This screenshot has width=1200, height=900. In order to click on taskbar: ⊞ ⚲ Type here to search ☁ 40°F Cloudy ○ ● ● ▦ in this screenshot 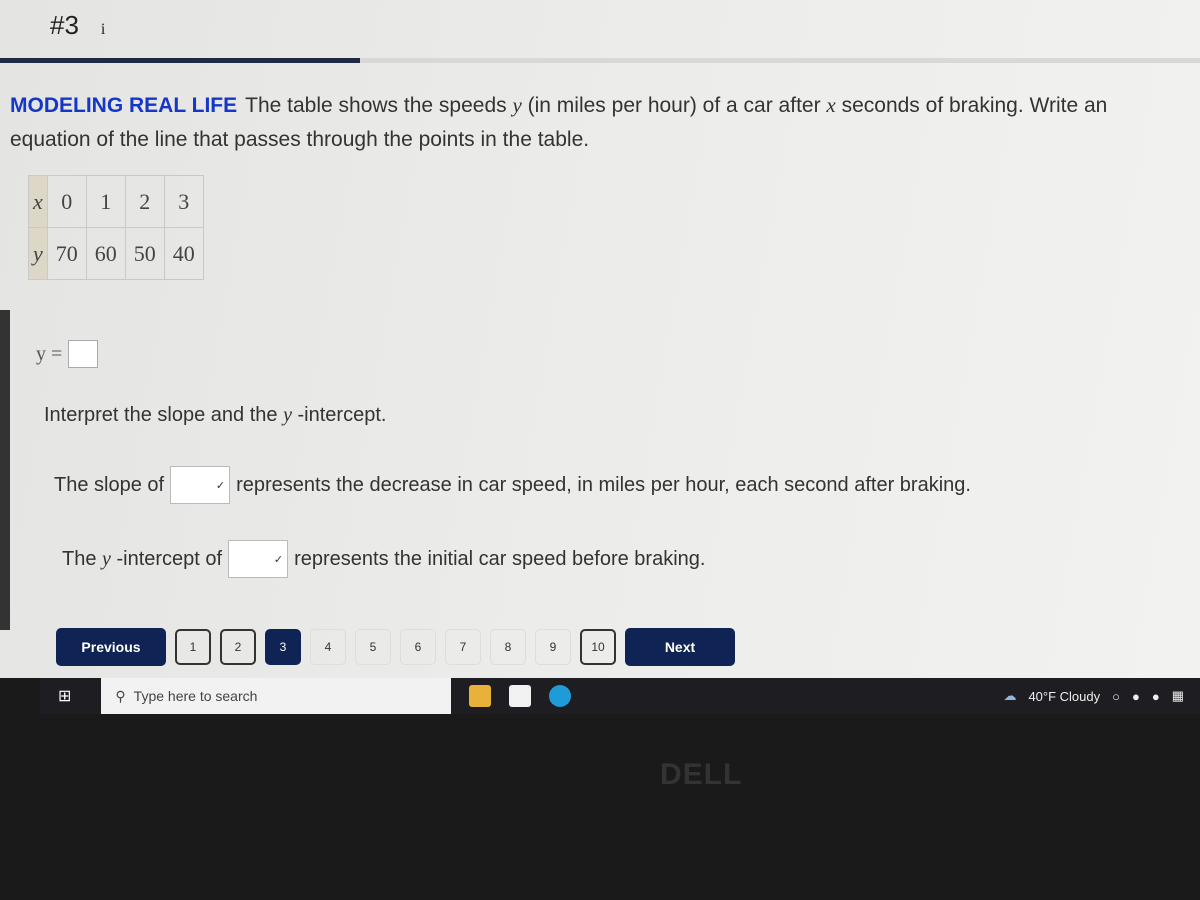, I will do `click(620, 696)`.